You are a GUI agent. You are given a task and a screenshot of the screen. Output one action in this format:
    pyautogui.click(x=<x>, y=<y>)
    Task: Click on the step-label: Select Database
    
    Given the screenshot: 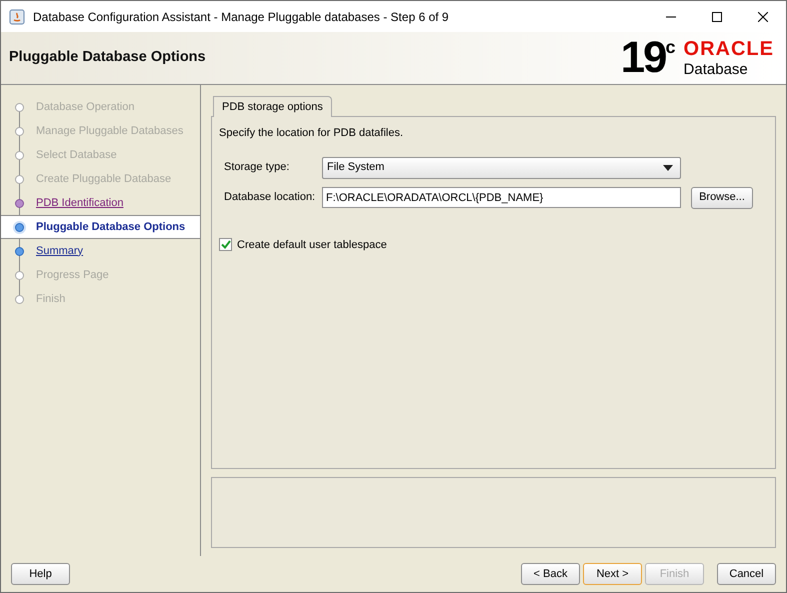 What is the action you would take?
    pyautogui.click(x=76, y=155)
    